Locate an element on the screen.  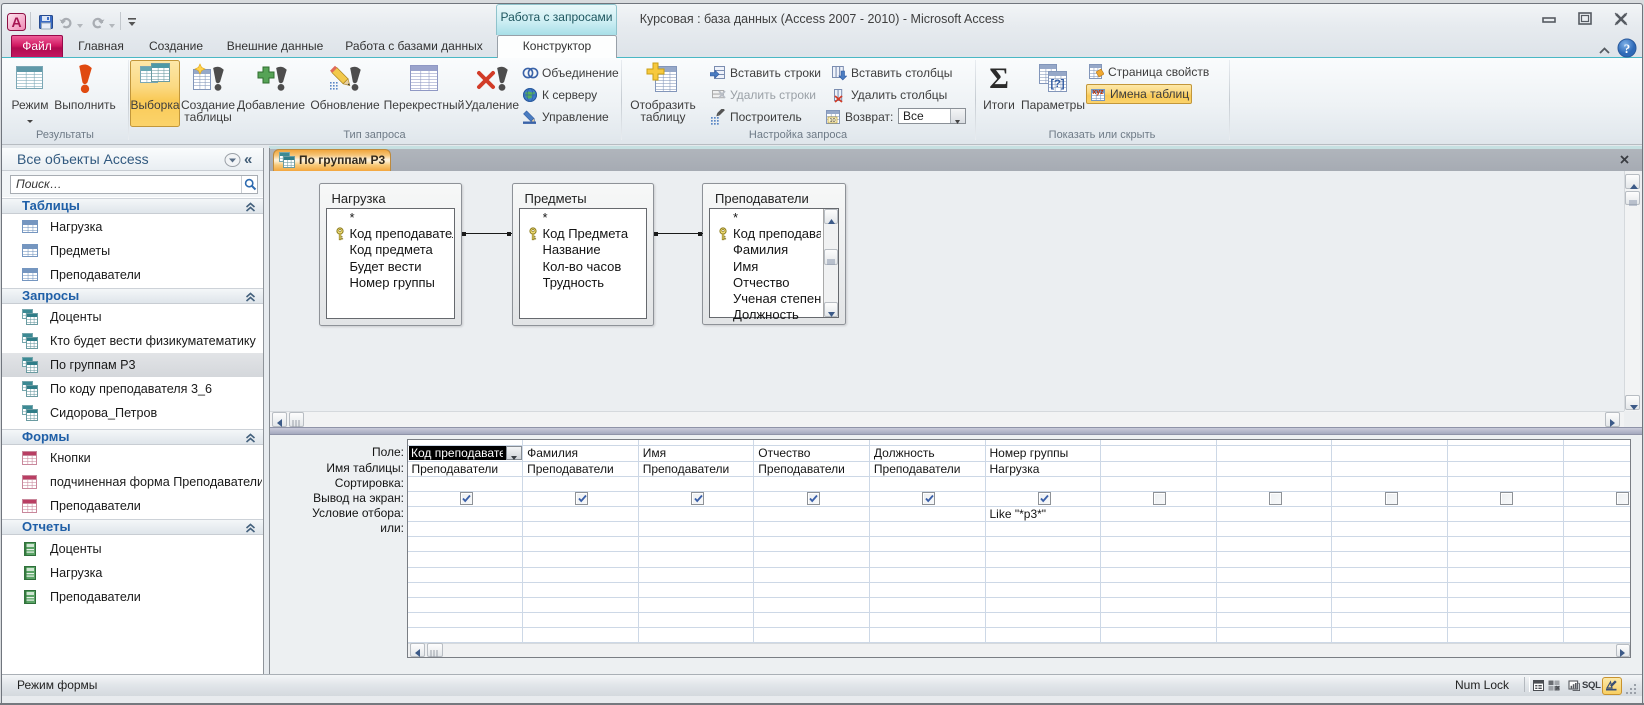
svg-text: xyz is located at coordinates (1098, 92).